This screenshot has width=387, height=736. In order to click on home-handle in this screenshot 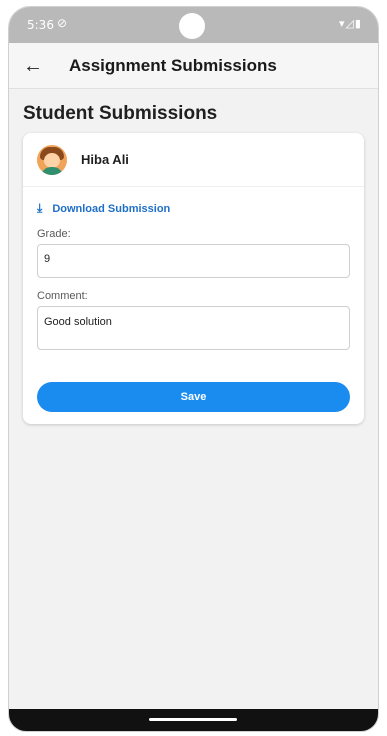, I will do `click(193, 719)`.